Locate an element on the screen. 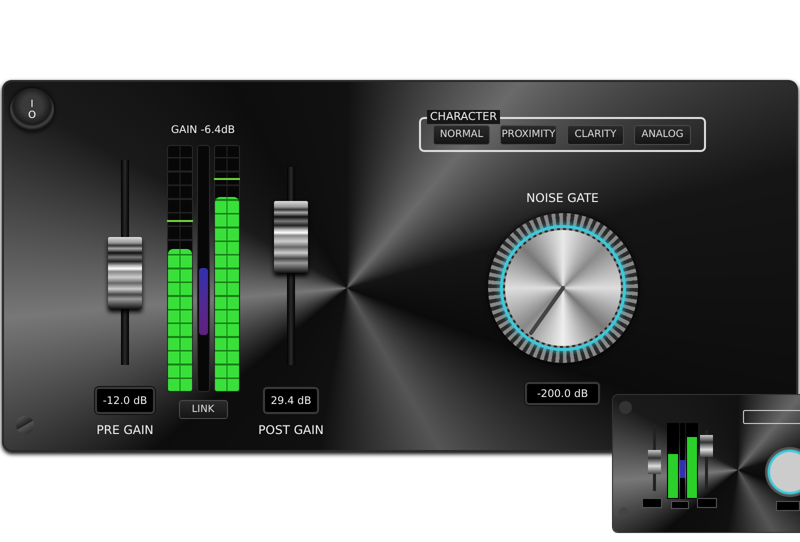 The image size is (800, 542). power-switch: I O is located at coordinates (32, 110).